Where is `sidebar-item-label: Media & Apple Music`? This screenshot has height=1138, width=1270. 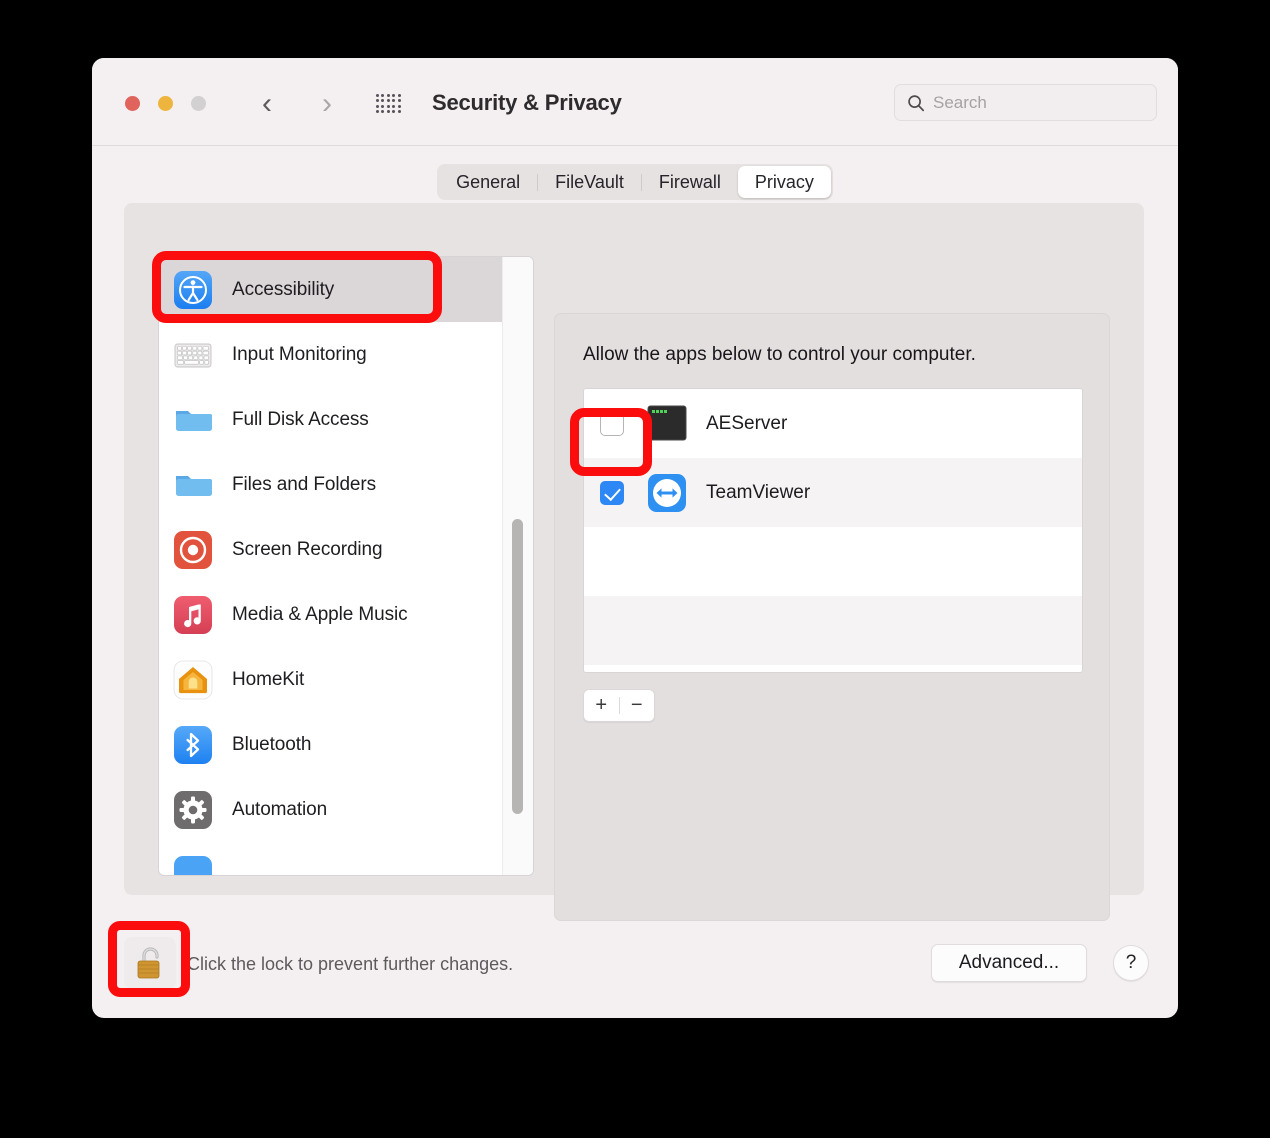
sidebar-item-label: Media & Apple Music is located at coordinates (320, 614).